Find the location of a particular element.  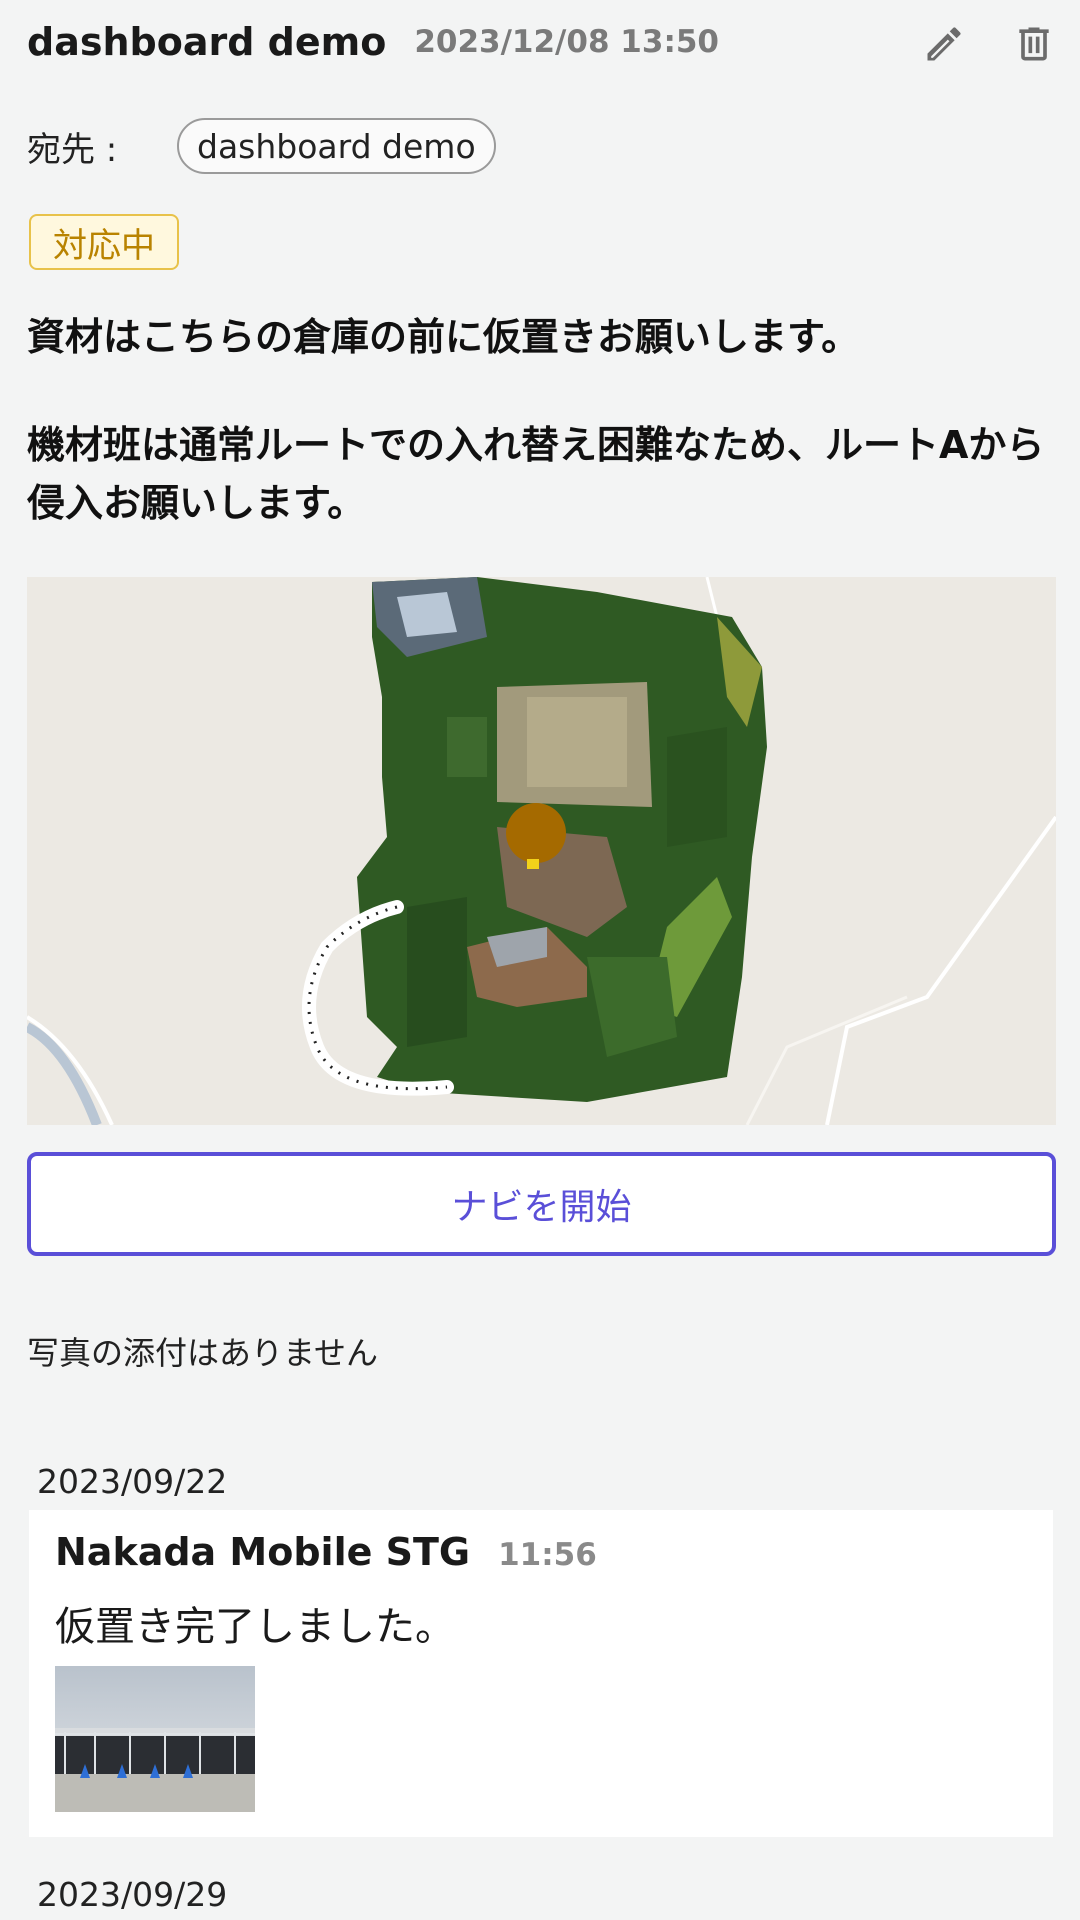

comment-time: 11:56 is located at coordinates (547, 1555).